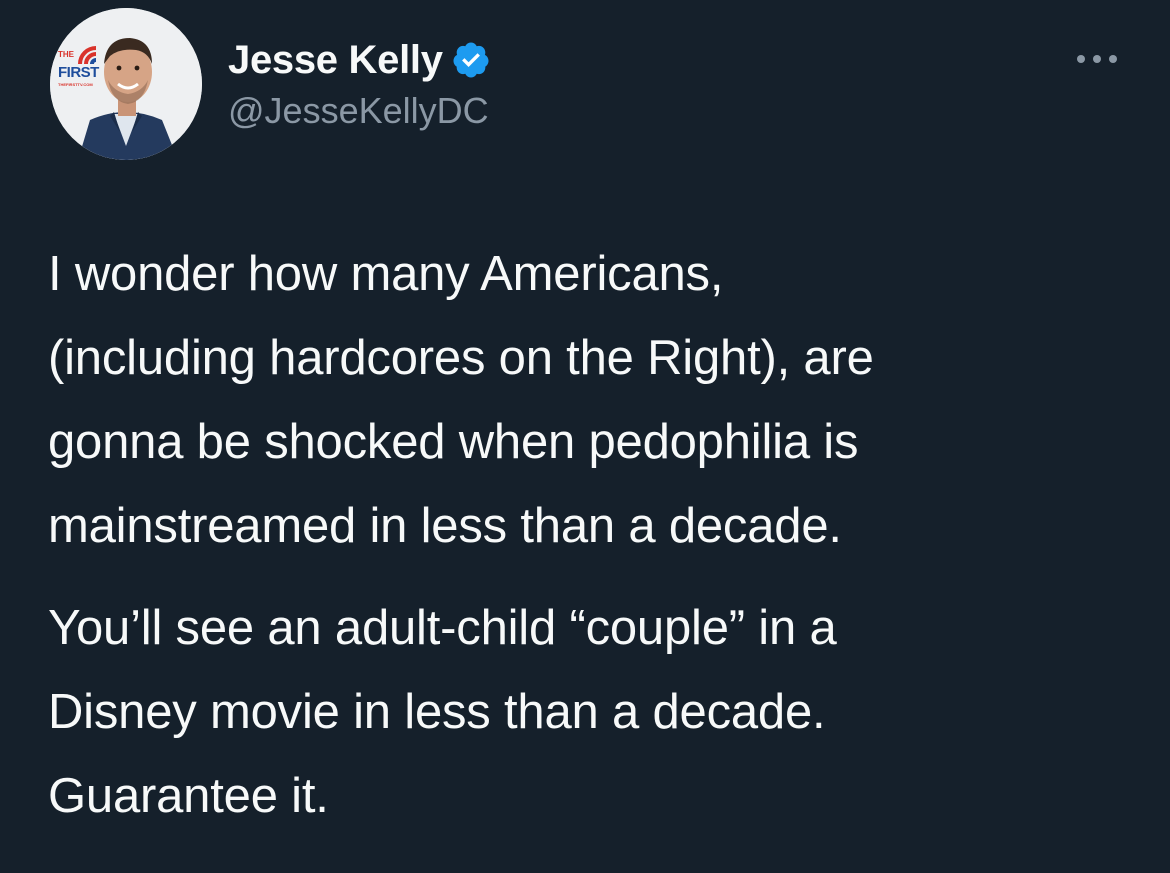  I want to click on avatar: THE FIRST THEFIRSTTV.COM, so click(126, 84).